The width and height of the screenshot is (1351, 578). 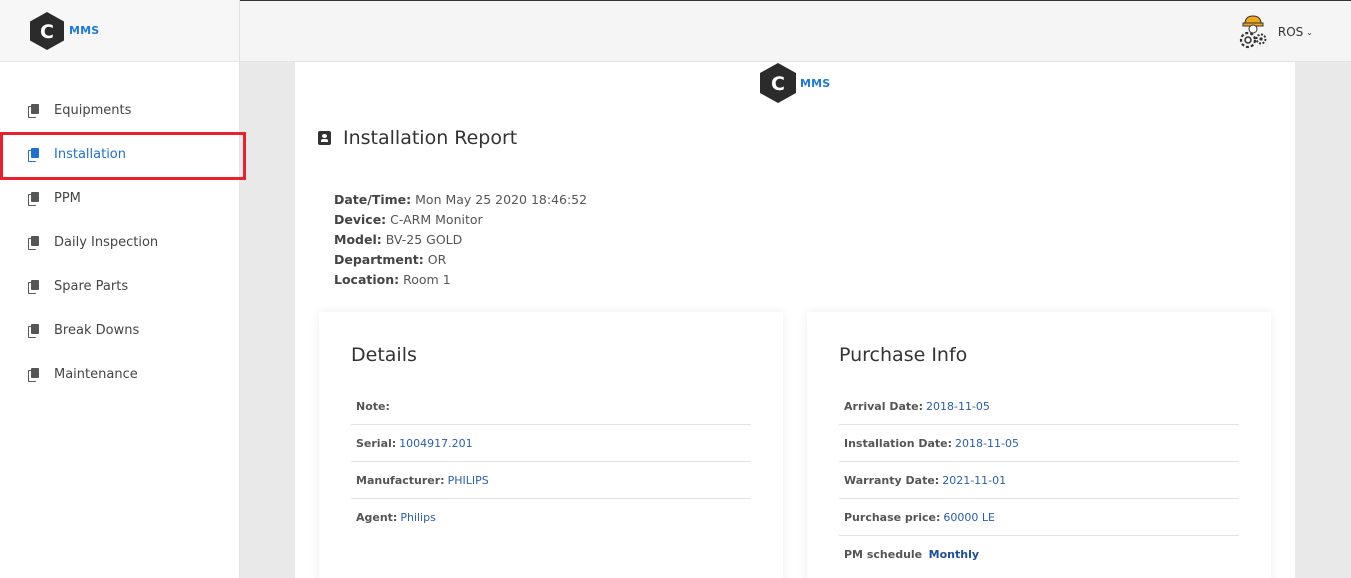 I want to click on meta-key: Date/Time:, so click(x=373, y=199).